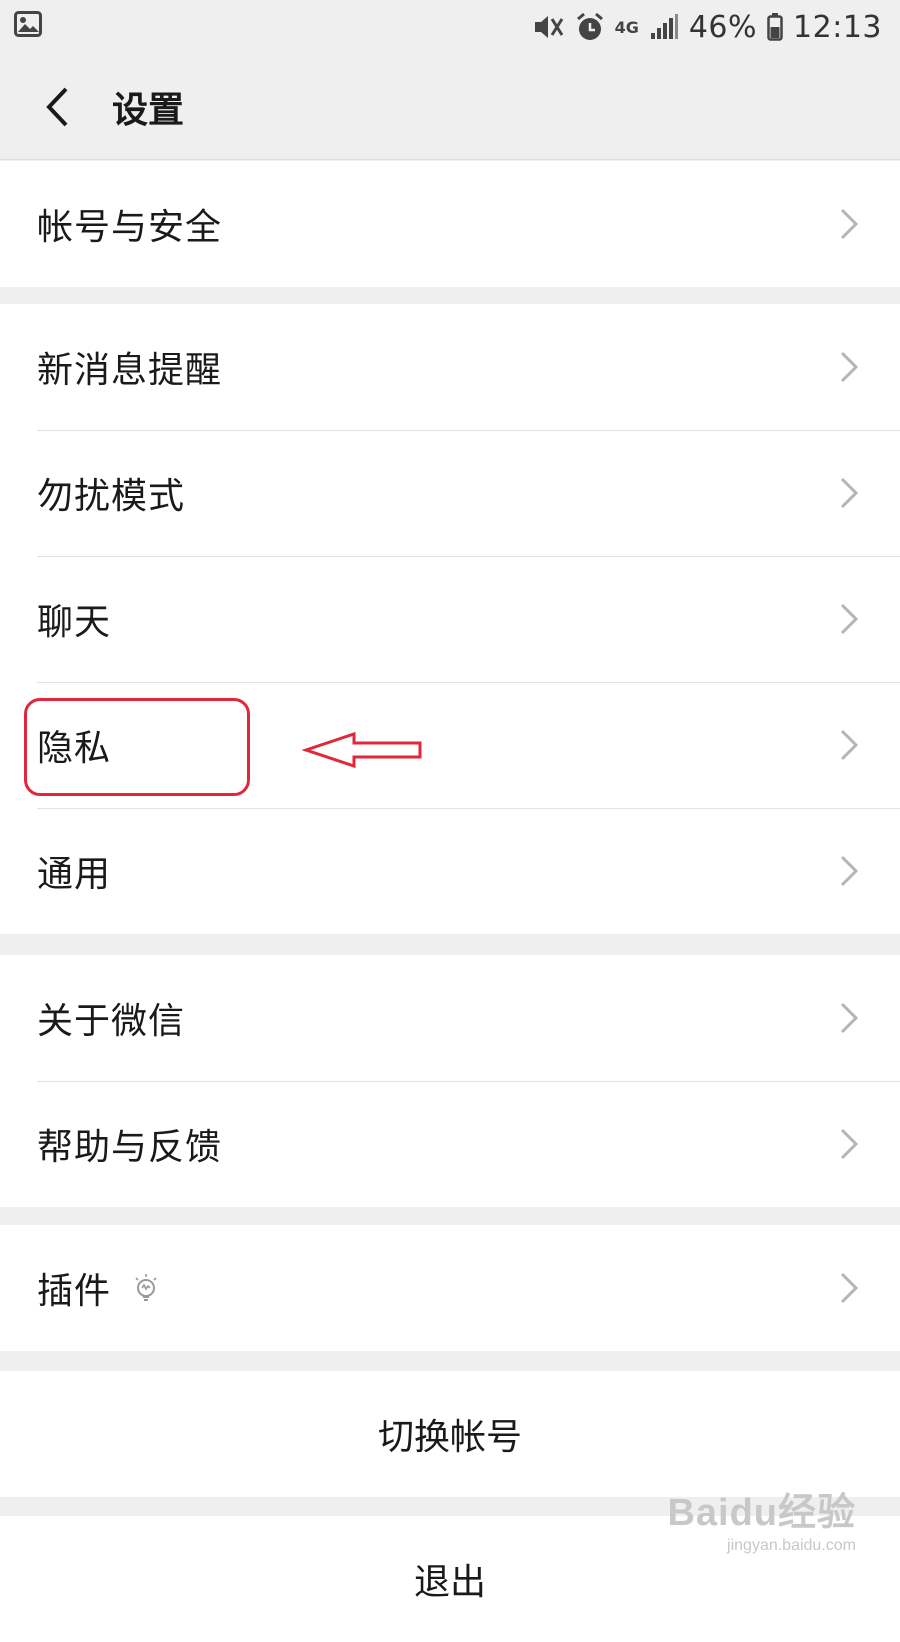 The image size is (900, 1642). What do you see at coordinates (111, 496) in the screenshot?
I see `settings-item-label: 勿扰模式` at bounding box center [111, 496].